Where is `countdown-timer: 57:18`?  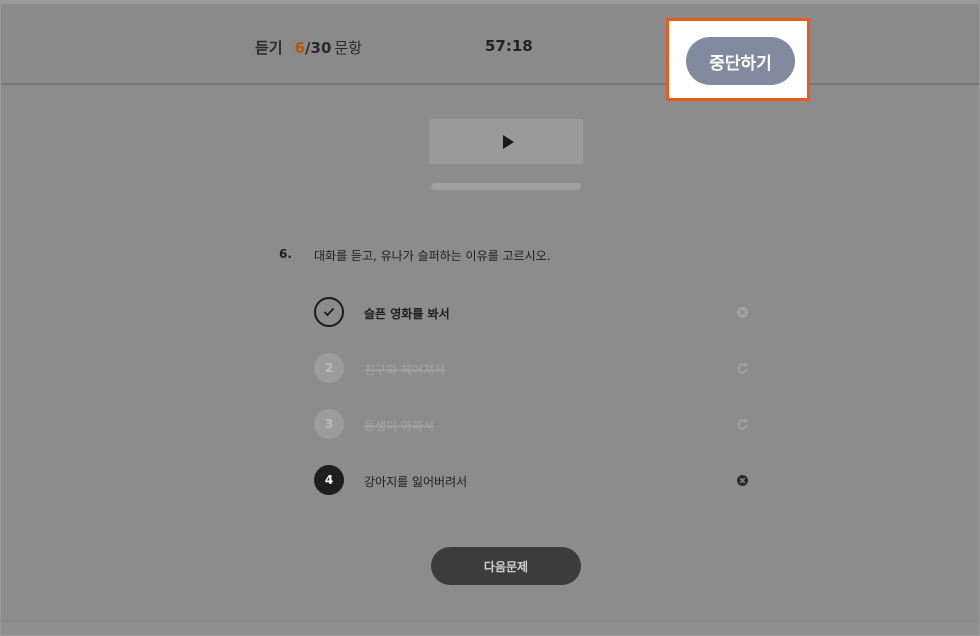 countdown-timer: 57:18 is located at coordinates (509, 46).